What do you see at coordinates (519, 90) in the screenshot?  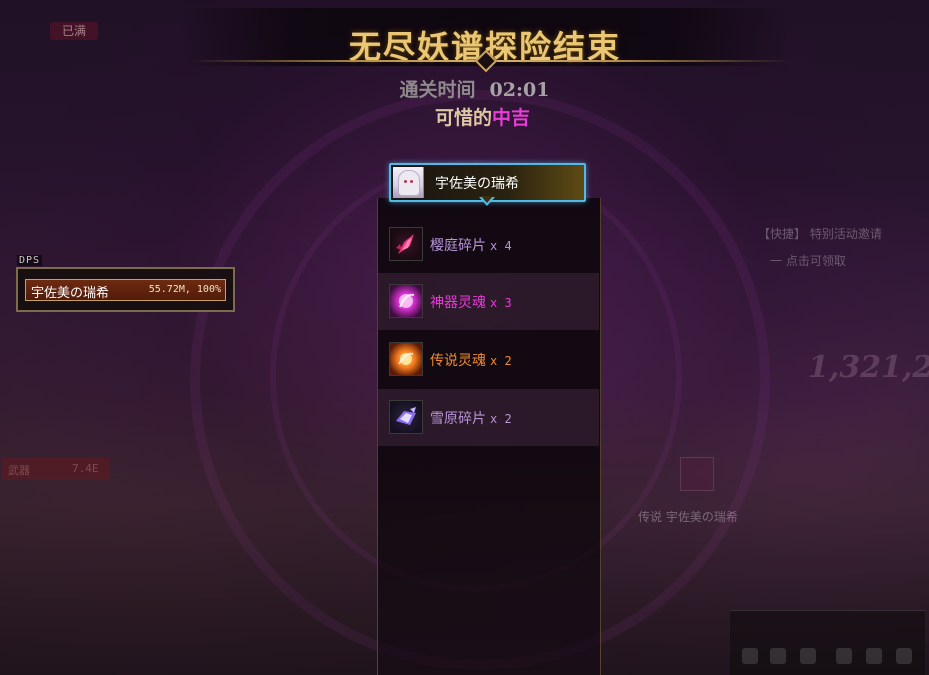 I see `clear-time-value: 02:01` at bounding box center [519, 90].